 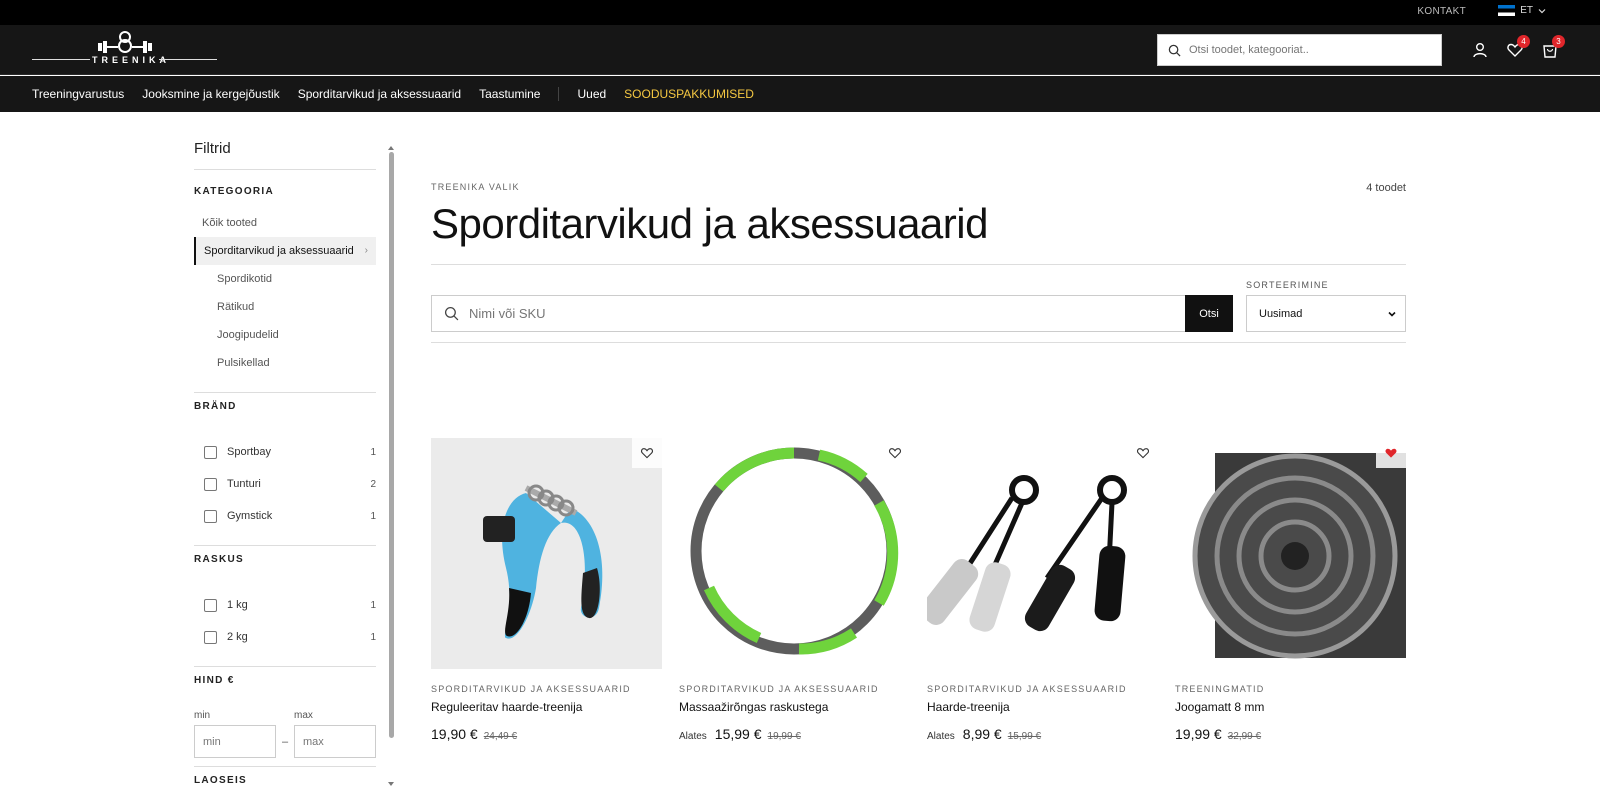 I want to click on header-search-input, so click(x=1304, y=50).